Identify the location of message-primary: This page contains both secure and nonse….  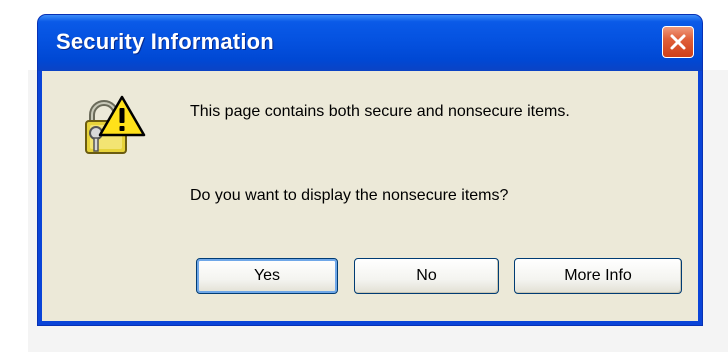
(380, 111).